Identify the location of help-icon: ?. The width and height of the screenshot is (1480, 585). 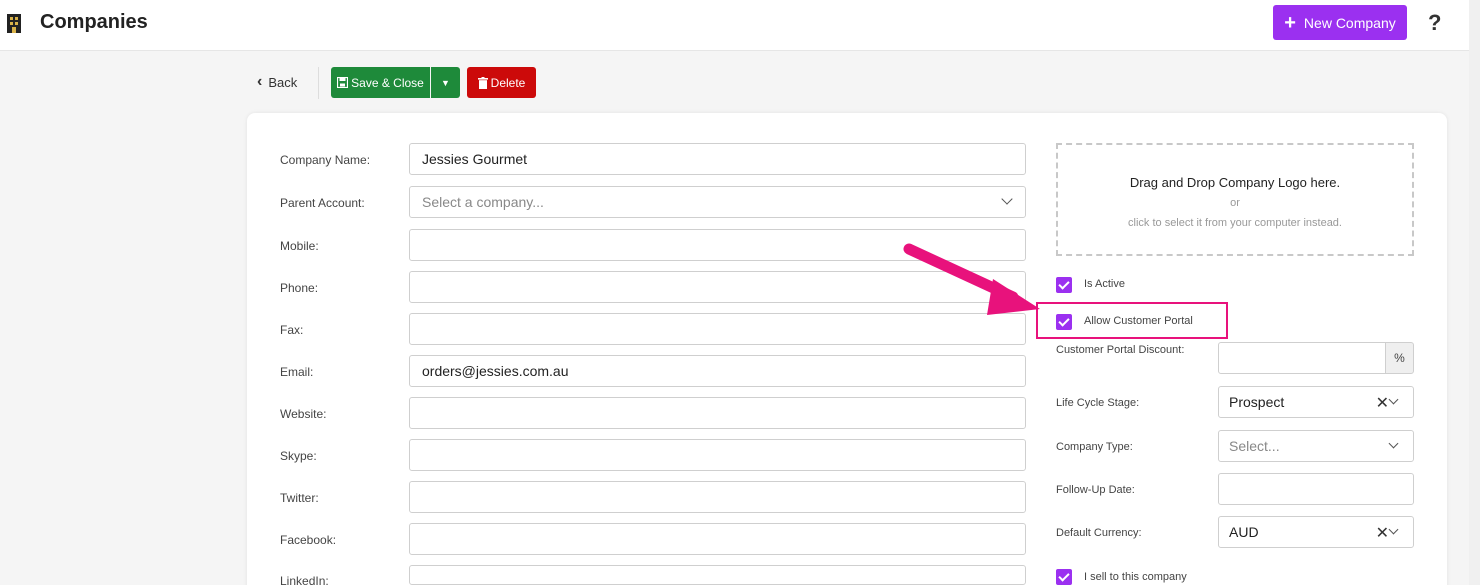
(1434, 23).